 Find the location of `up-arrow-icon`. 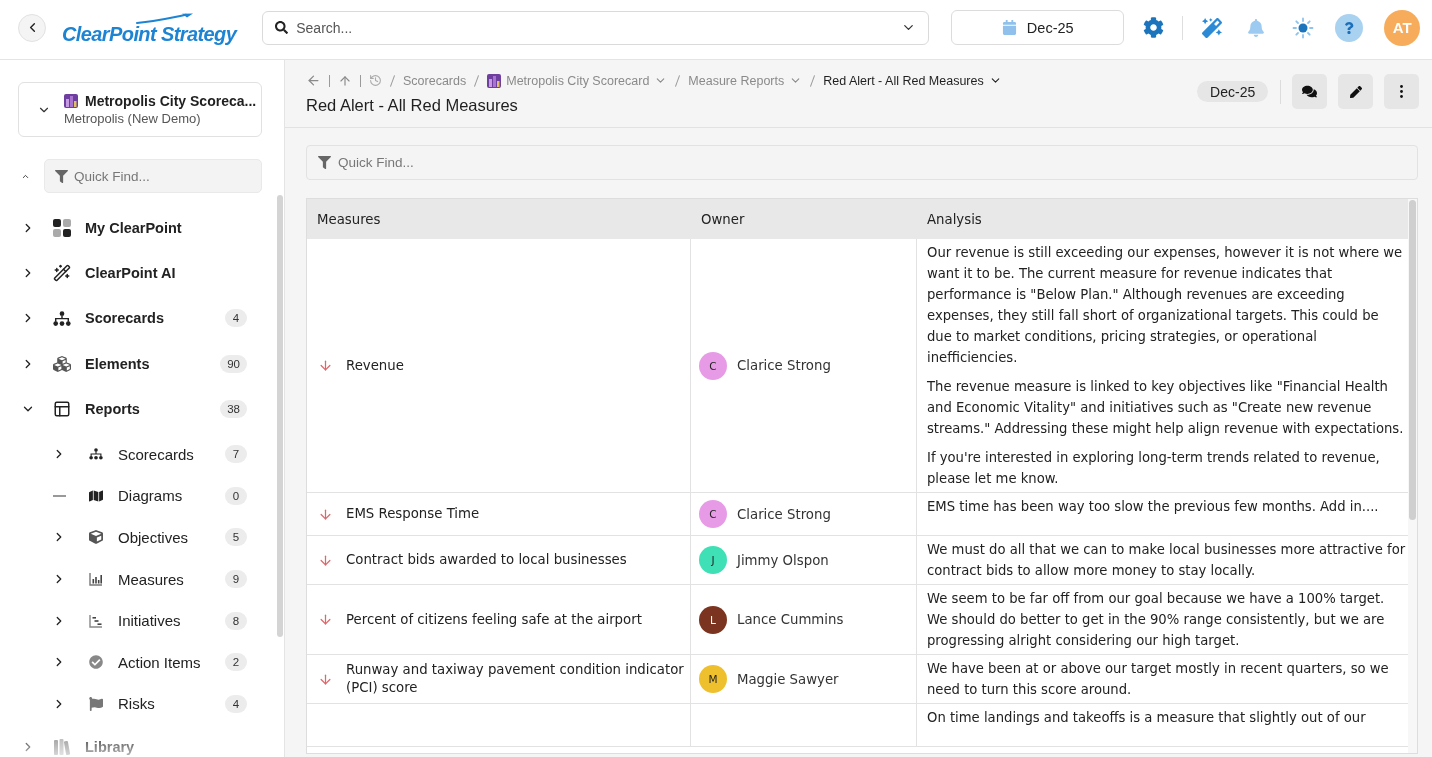

up-arrow-icon is located at coordinates (345, 80).